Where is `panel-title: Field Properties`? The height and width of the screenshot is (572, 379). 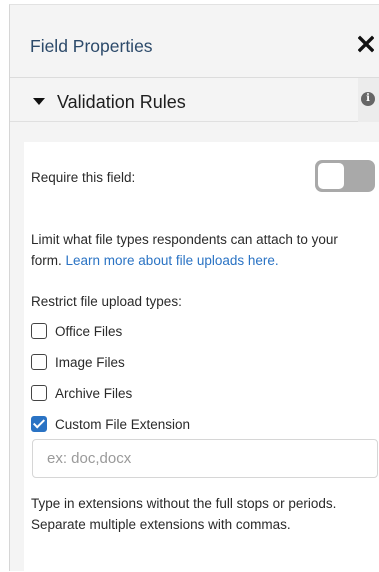 panel-title: Field Properties is located at coordinates (91, 46).